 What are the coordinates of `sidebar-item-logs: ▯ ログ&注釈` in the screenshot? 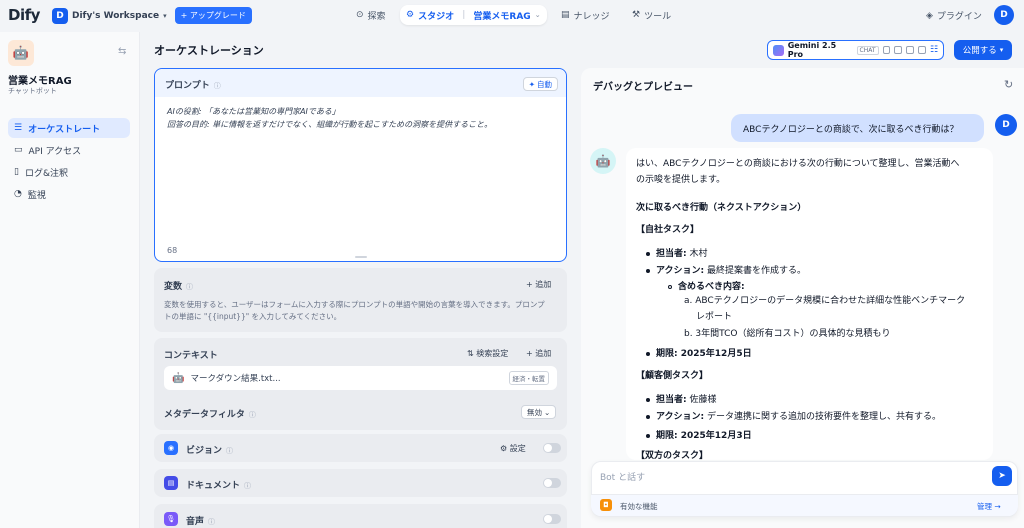 It's located at (69, 172).